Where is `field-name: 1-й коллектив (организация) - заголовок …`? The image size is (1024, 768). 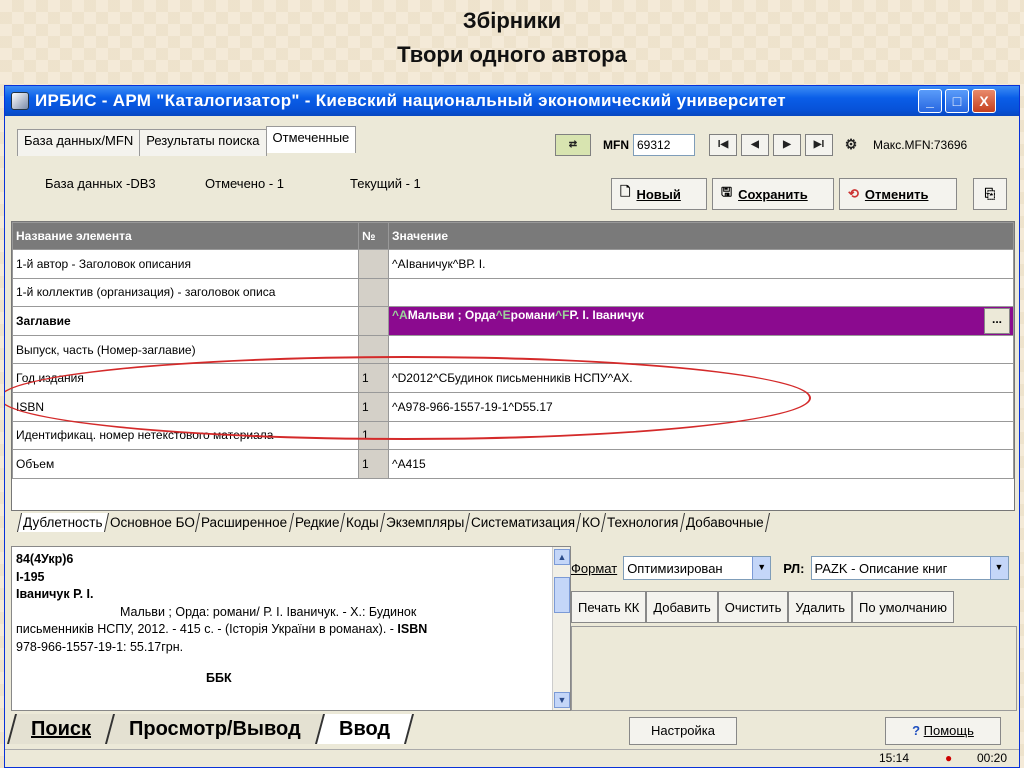 field-name: 1-й коллектив (организация) - заголовок … is located at coordinates (185, 292).